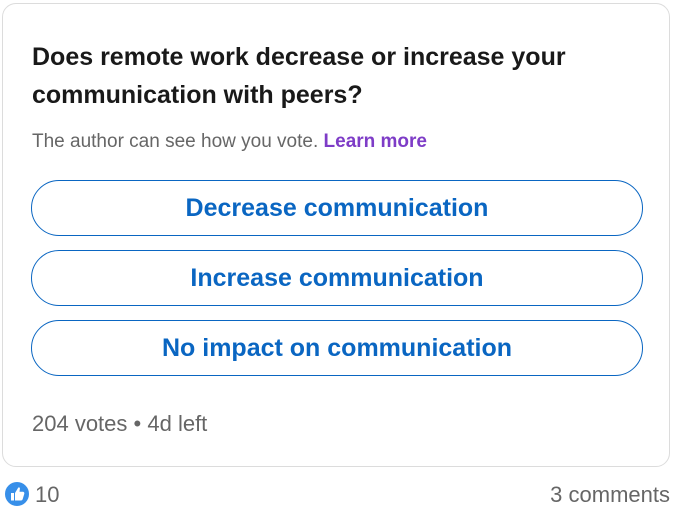 This screenshot has height=511, width=676. I want to click on comments-count-link: 3 comments, so click(610, 495).